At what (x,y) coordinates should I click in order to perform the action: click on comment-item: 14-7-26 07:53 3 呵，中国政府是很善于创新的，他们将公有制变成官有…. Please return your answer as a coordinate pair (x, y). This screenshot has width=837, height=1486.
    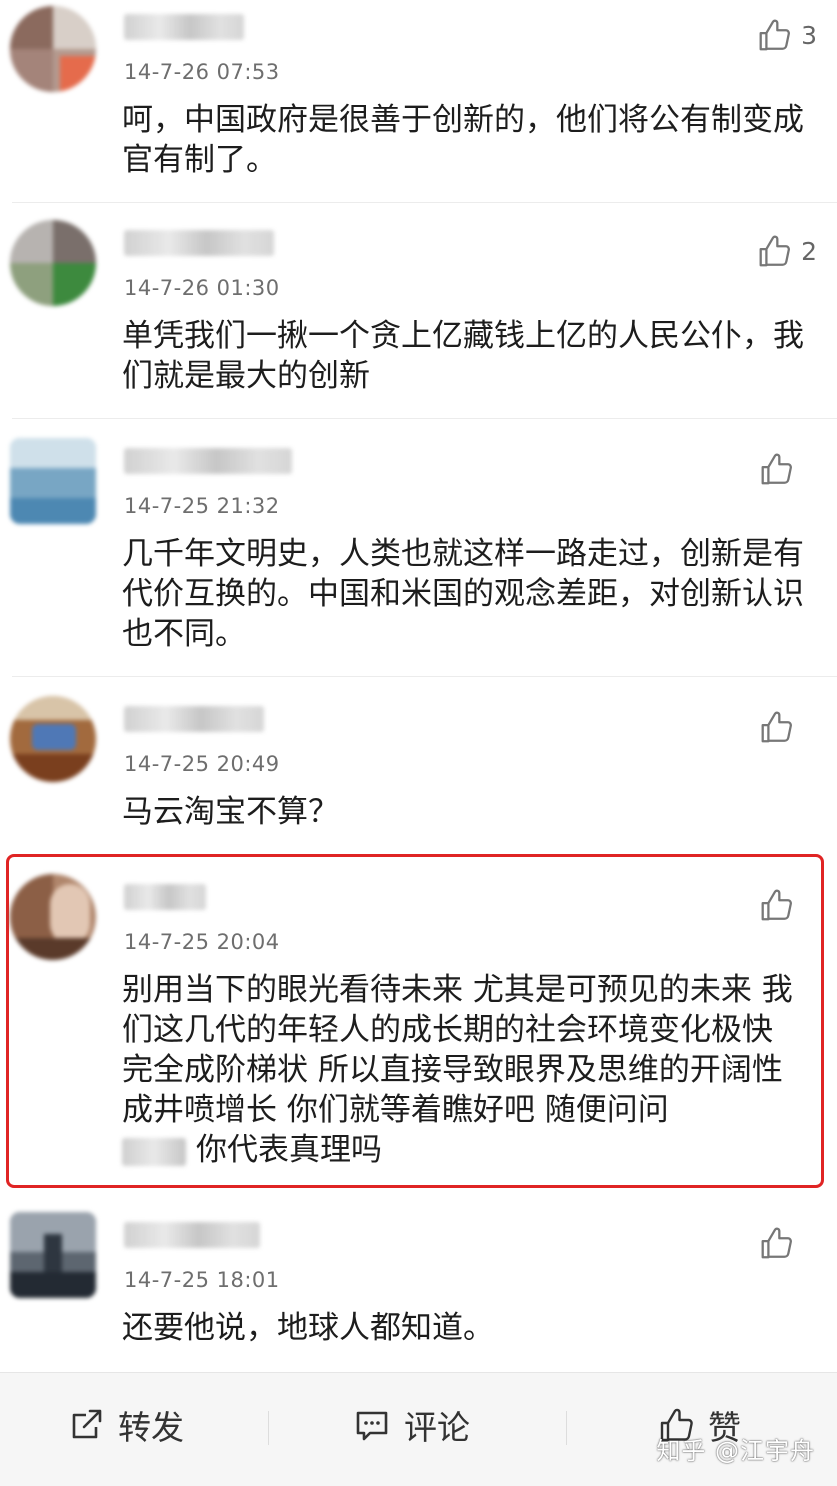
    Looking at the image, I should click on (418, 104).